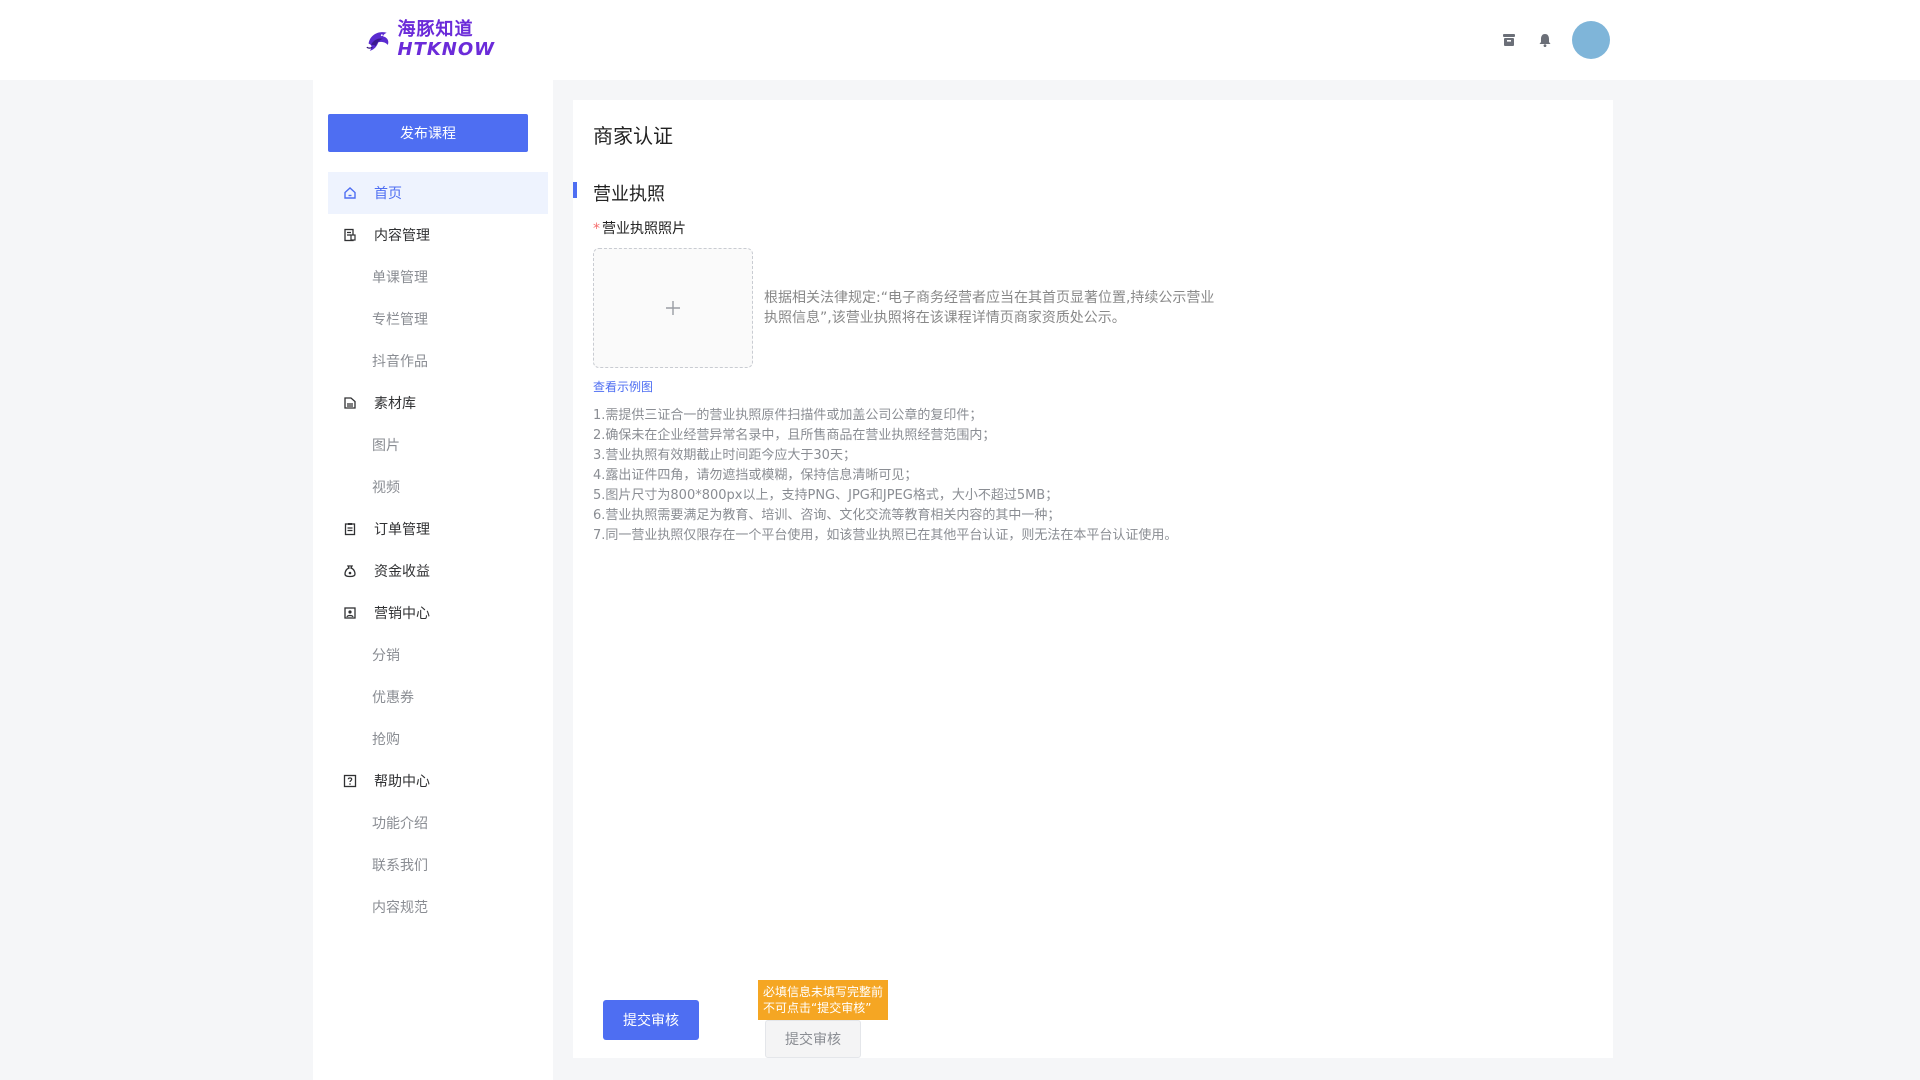  Describe the element at coordinates (438, 697) in the screenshot. I see `sidebar-subitem-coupons: 优惠券` at that location.